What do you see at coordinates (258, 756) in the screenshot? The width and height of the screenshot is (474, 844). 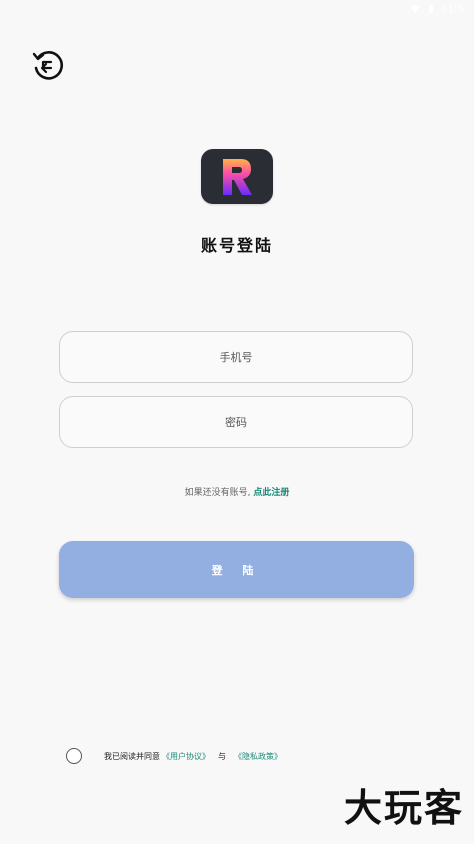 I see `privacy-policy-link: 《隐私政策》` at bounding box center [258, 756].